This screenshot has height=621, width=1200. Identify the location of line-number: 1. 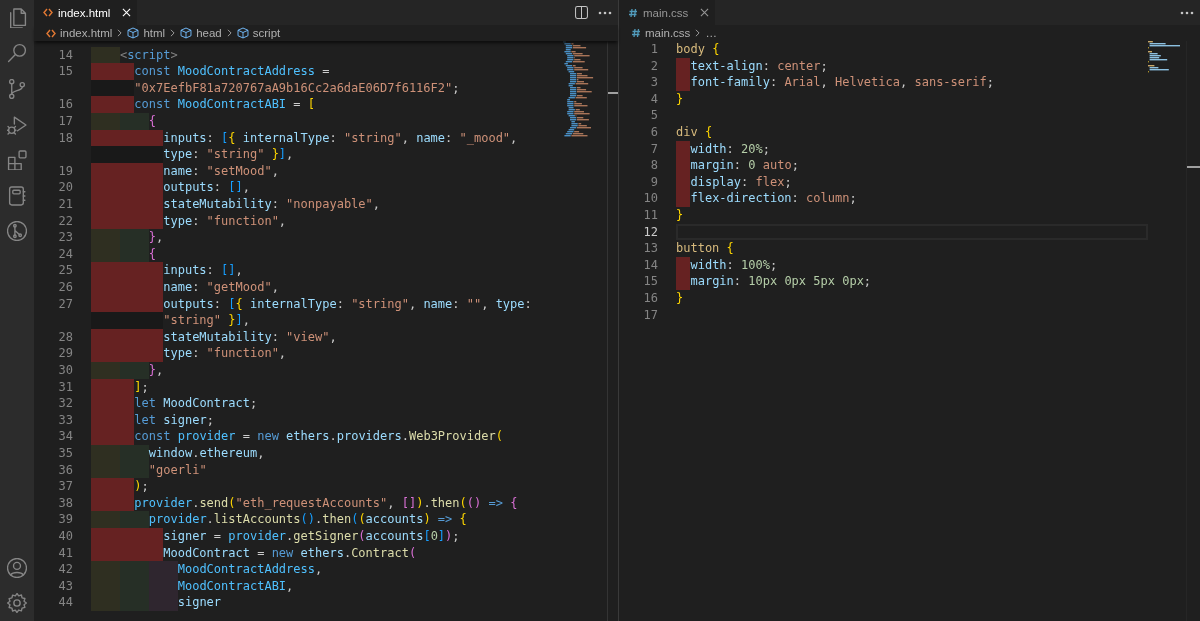
(654, 49).